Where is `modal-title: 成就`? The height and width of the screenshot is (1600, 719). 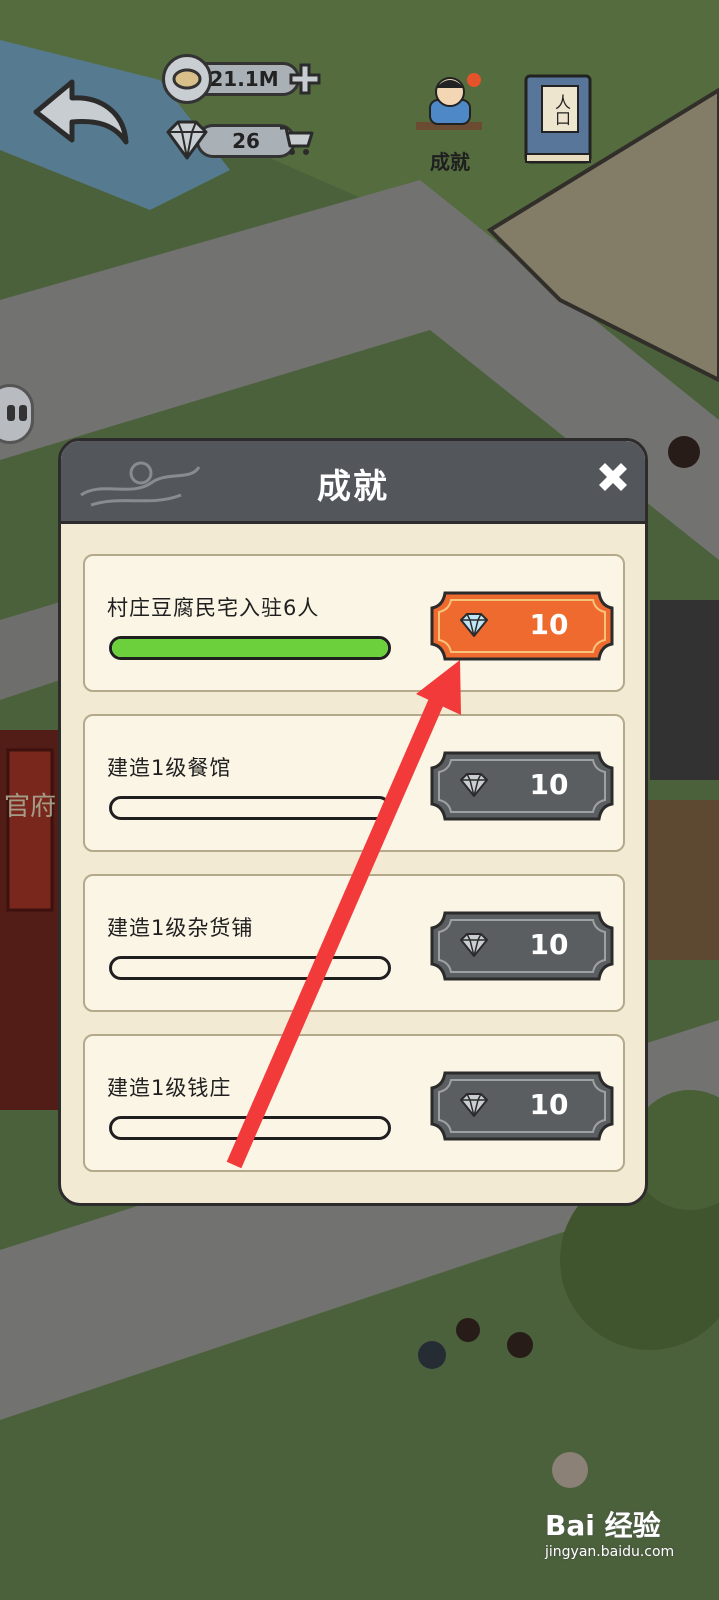
modal-title: 成就 is located at coordinates (353, 487).